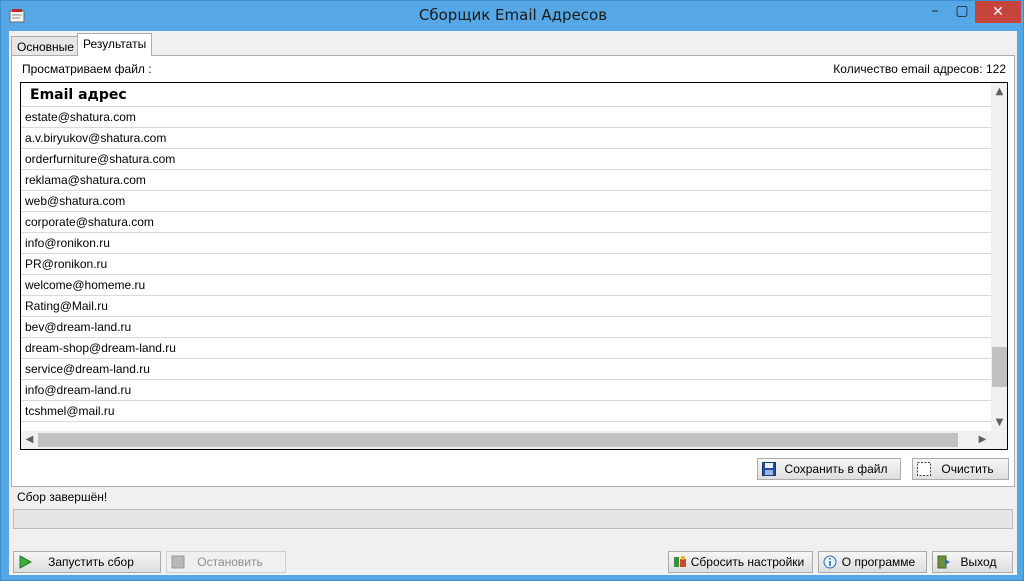 The image size is (1024, 581). I want to click on play-icon, so click(25, 562).